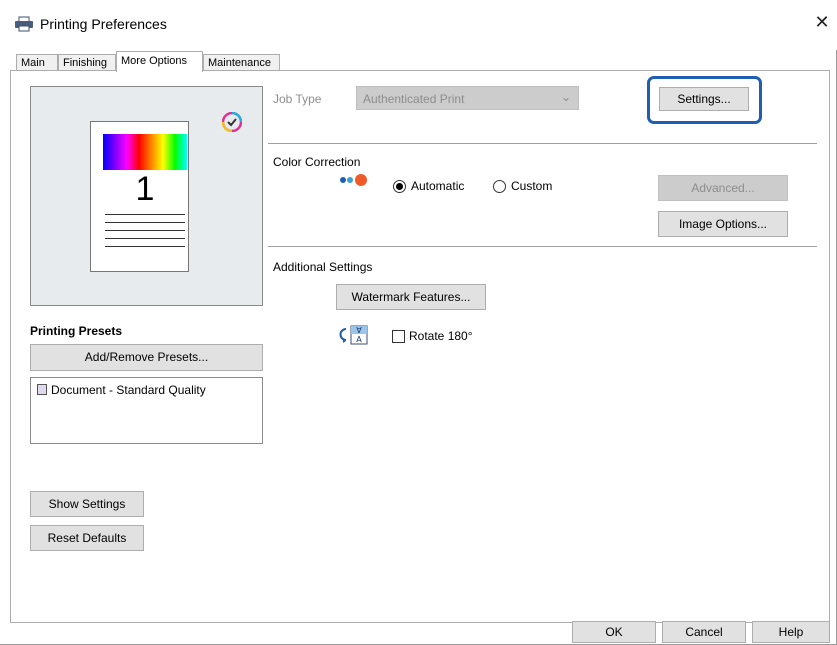  I want to click on tab-maintenance: Maintenance, so click(241, 62).